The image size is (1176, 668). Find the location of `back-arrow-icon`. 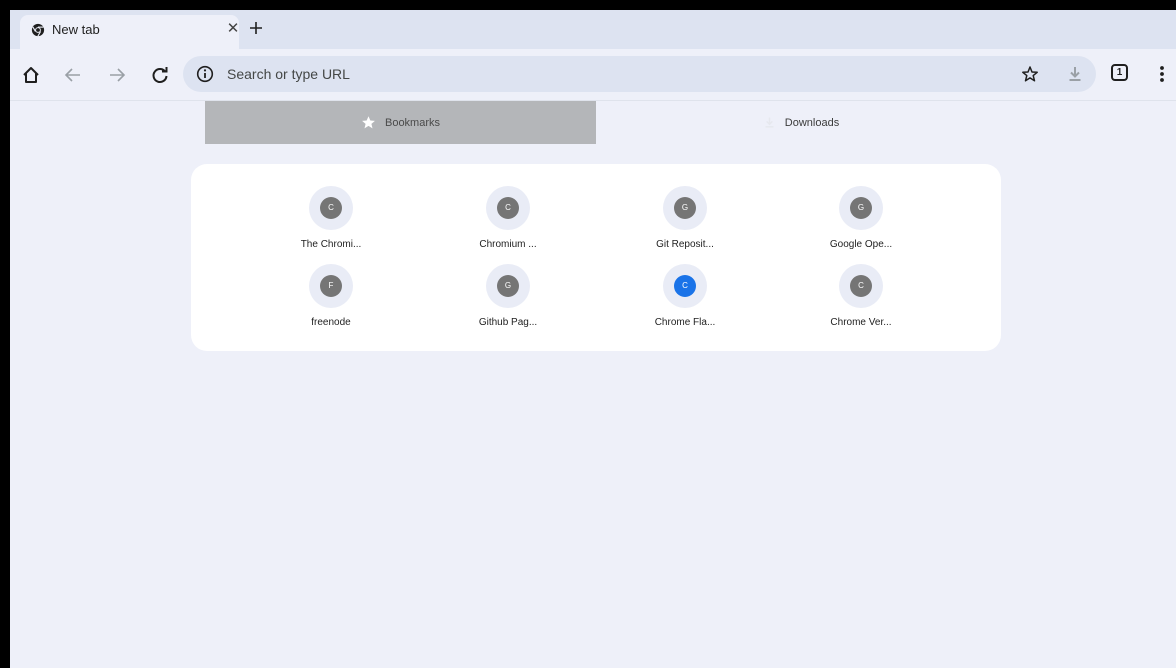

back-arrow-icon is located at coordinates (73, 75).